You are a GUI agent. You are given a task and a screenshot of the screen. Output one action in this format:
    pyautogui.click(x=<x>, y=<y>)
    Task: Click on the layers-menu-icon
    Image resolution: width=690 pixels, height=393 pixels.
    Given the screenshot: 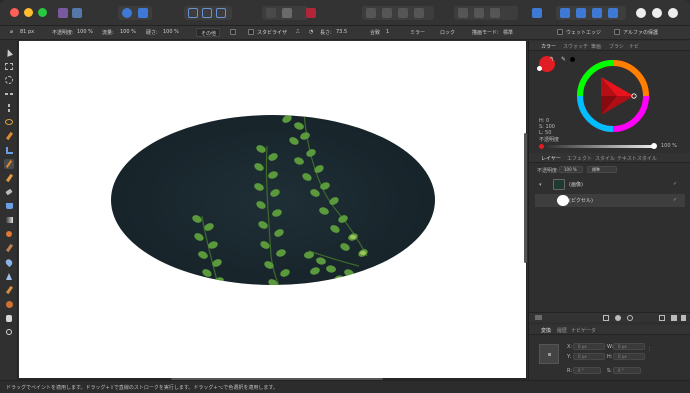 What is the action you would take?
    pyautogui.click(x=538, y=317)
    